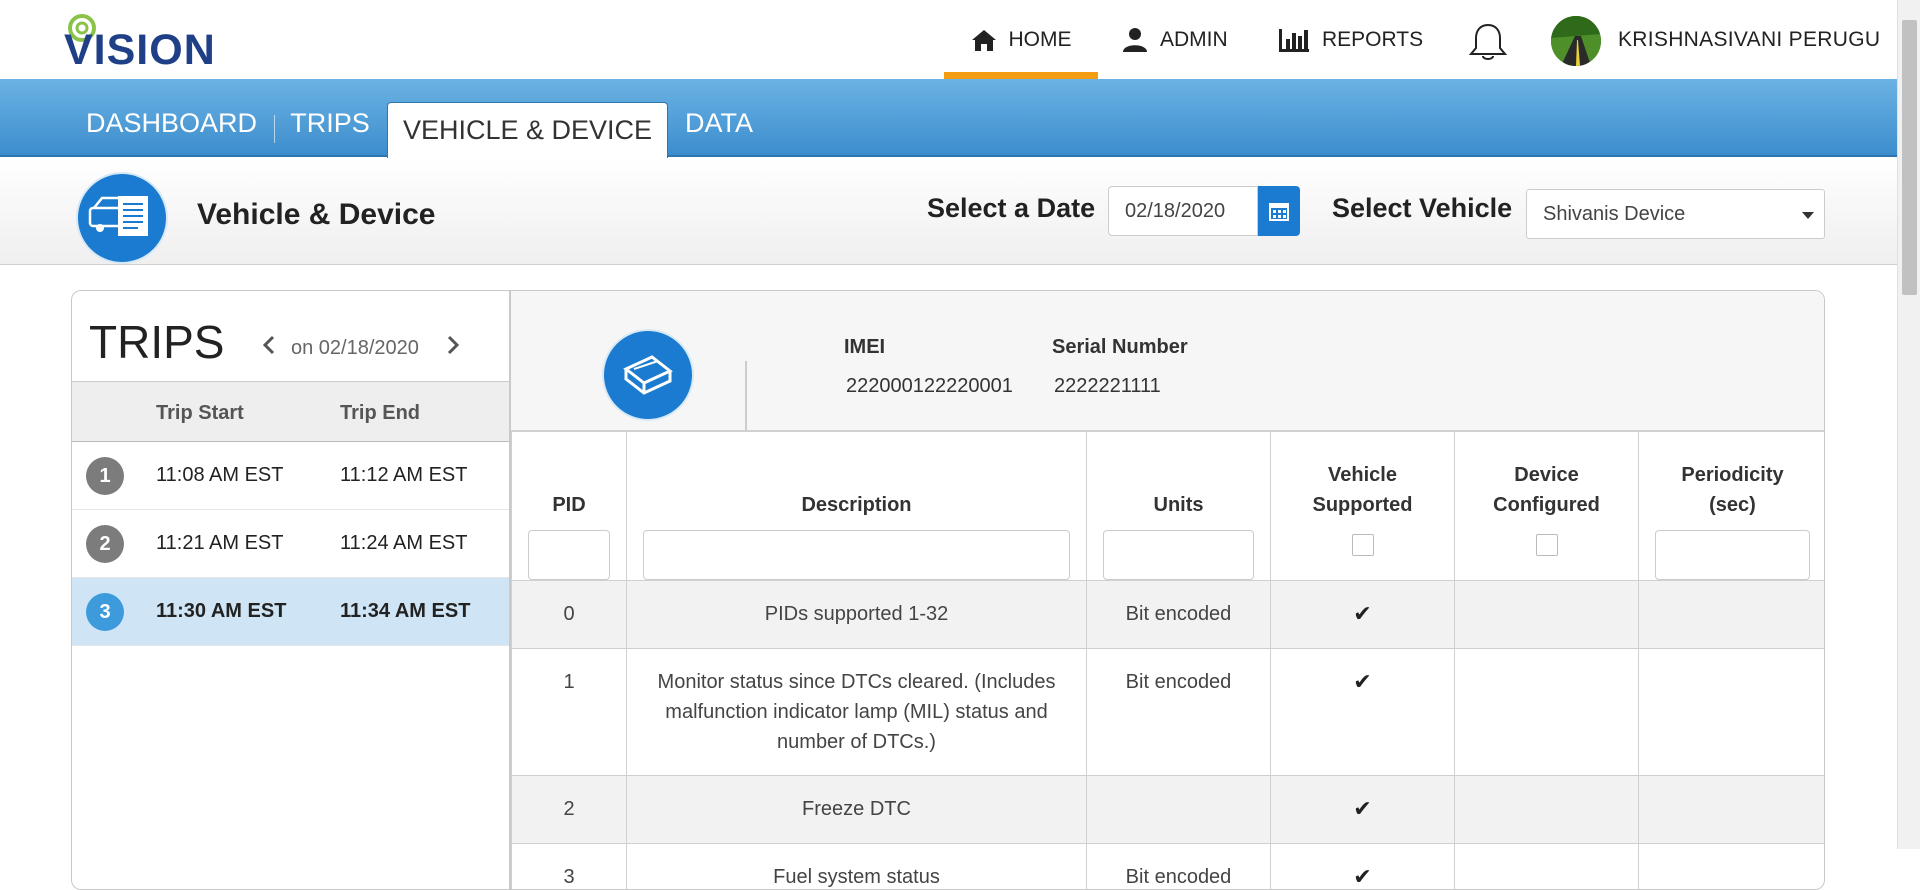  Describe the element at coordinates (274, 129) in the screenshot. I see `tab-separator` at that location.